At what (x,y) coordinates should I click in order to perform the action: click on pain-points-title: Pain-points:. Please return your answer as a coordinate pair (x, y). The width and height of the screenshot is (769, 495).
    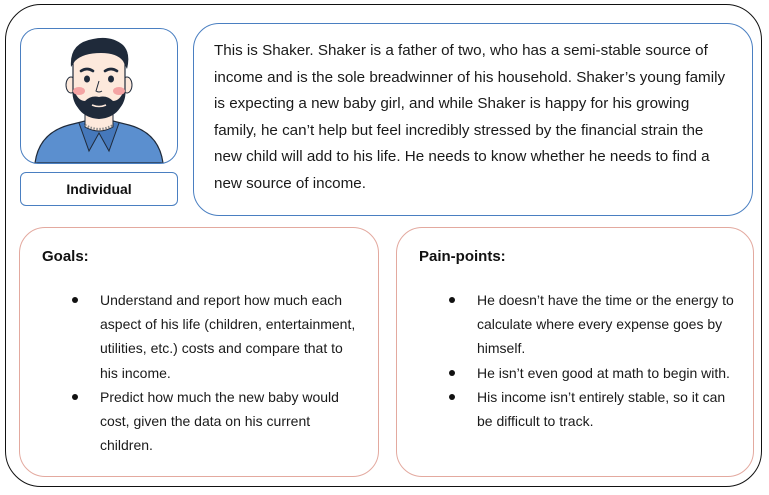
    Looking at the image, I should click on (462, 256).